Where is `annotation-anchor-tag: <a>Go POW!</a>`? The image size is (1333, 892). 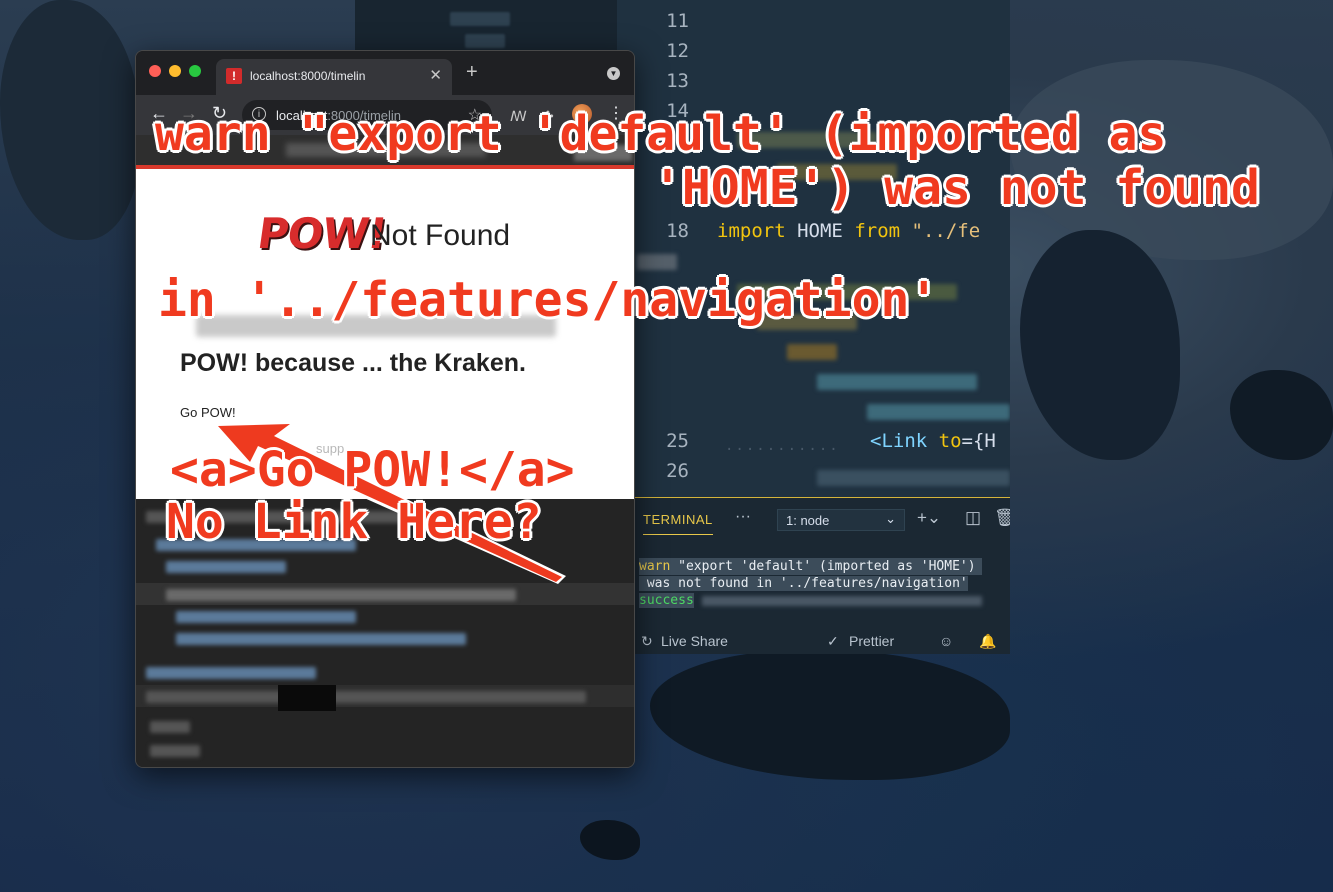 annotation-anchor-tag: <a>Go POW!</a> is located at coordinates (372, 470).